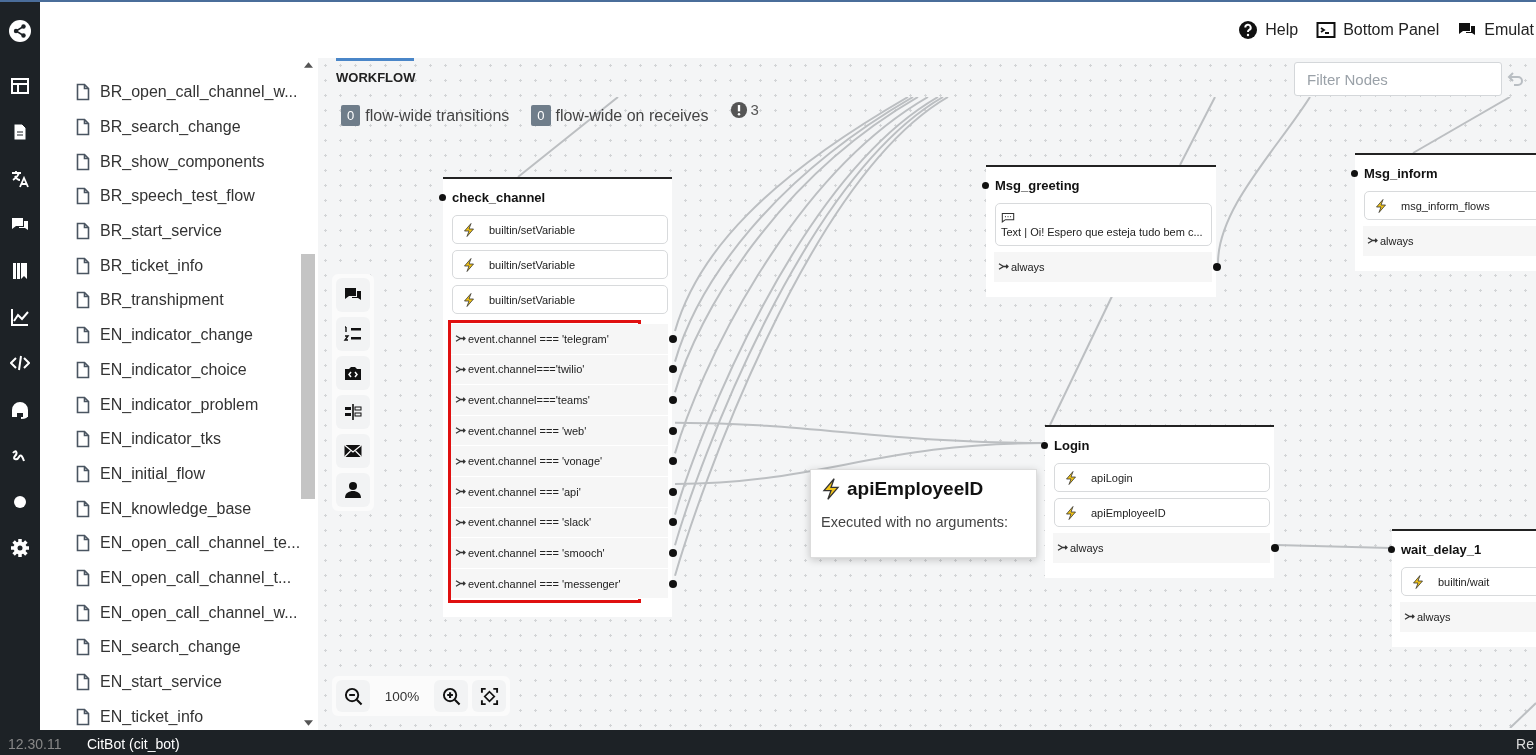  Describe the element at coordinates (308, 65) in the screenshot. I see `scroll-up-icon` at that location.